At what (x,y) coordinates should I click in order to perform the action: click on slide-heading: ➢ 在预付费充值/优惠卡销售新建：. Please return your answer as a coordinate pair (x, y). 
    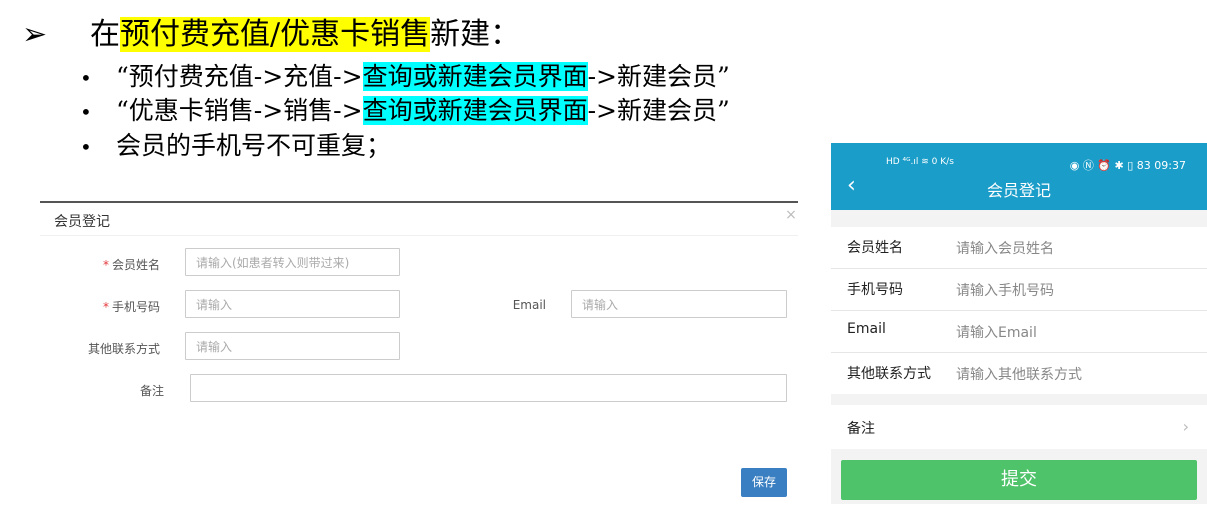
    Looking at the image, I should click on (271, 35).